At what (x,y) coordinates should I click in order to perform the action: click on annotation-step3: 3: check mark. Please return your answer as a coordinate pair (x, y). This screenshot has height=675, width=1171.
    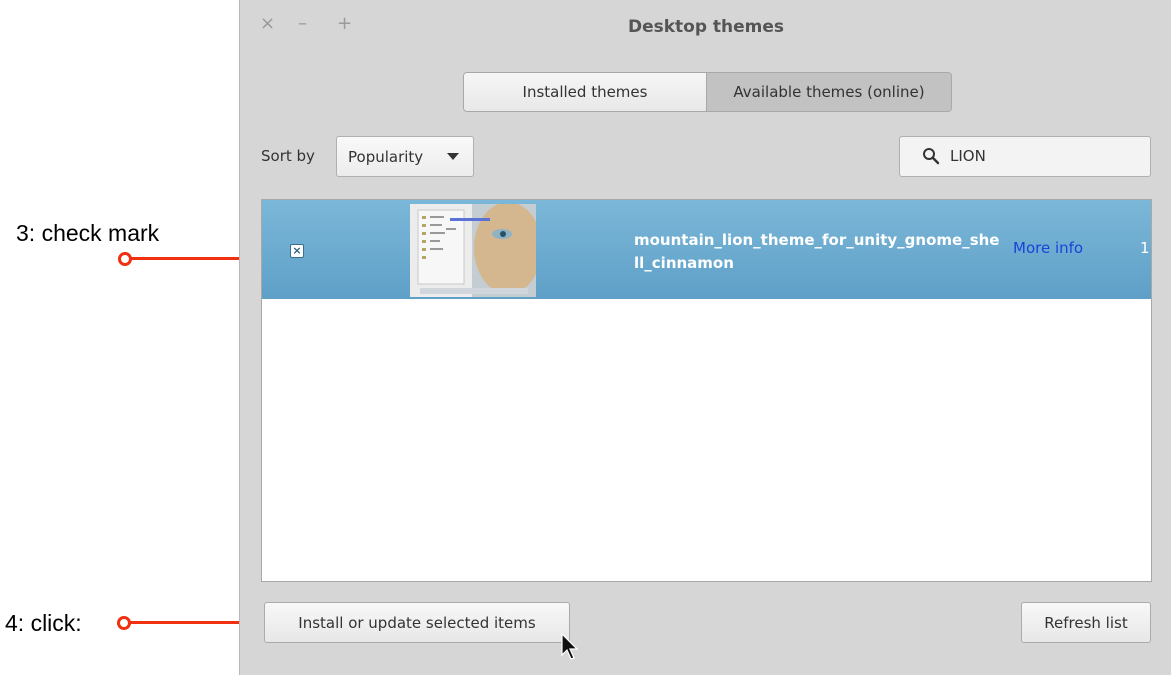
    Looking at the image, I should click on (88, 233).